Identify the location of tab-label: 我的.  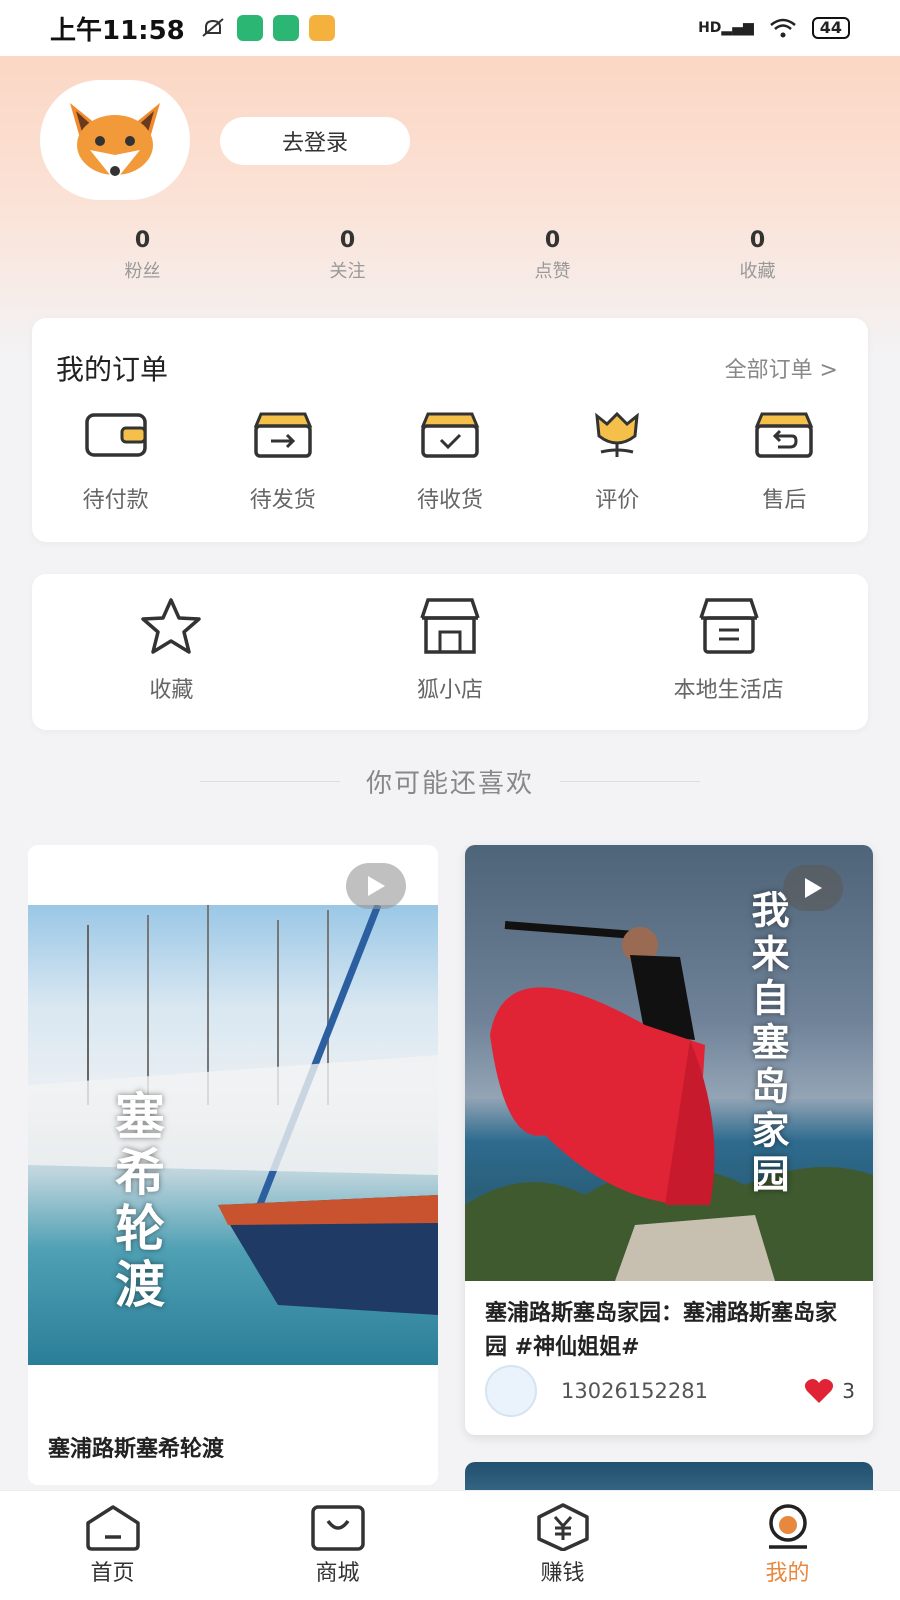
(787, 1573).